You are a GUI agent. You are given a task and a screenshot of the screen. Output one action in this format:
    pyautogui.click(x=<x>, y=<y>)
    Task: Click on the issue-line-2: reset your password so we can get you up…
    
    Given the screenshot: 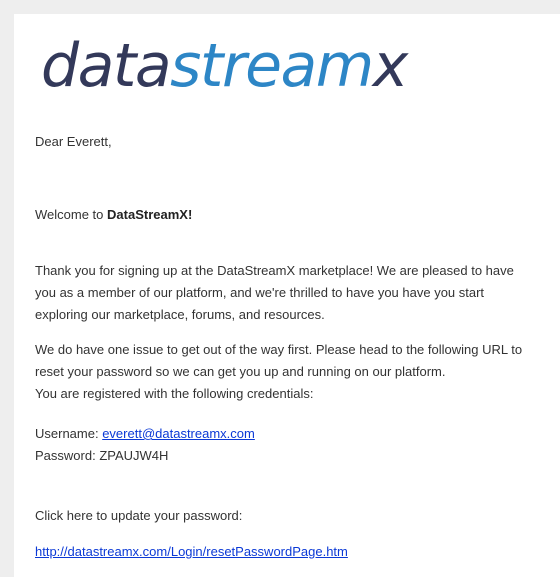 What is the action you would take?
    pyautogui.click(x=240, y=371)
    